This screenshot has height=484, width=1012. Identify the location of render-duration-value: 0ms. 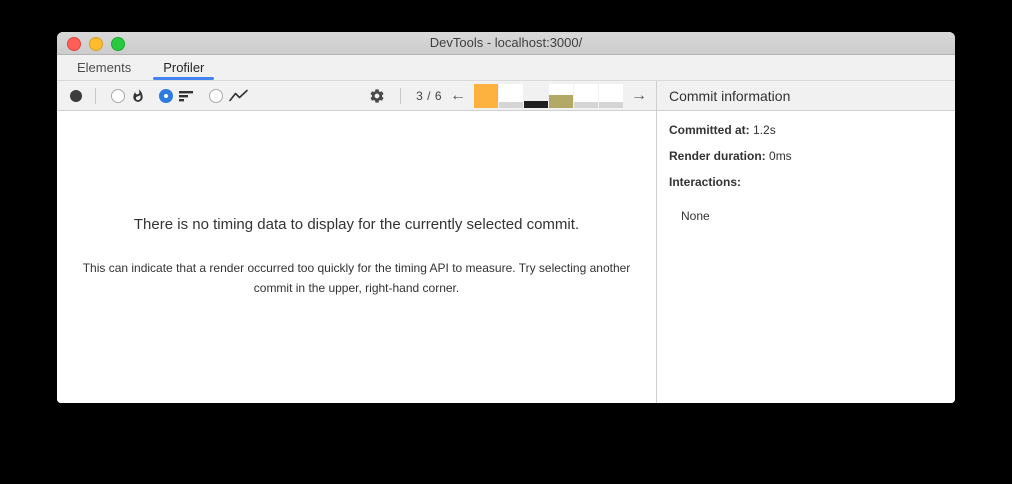
(780, 156).